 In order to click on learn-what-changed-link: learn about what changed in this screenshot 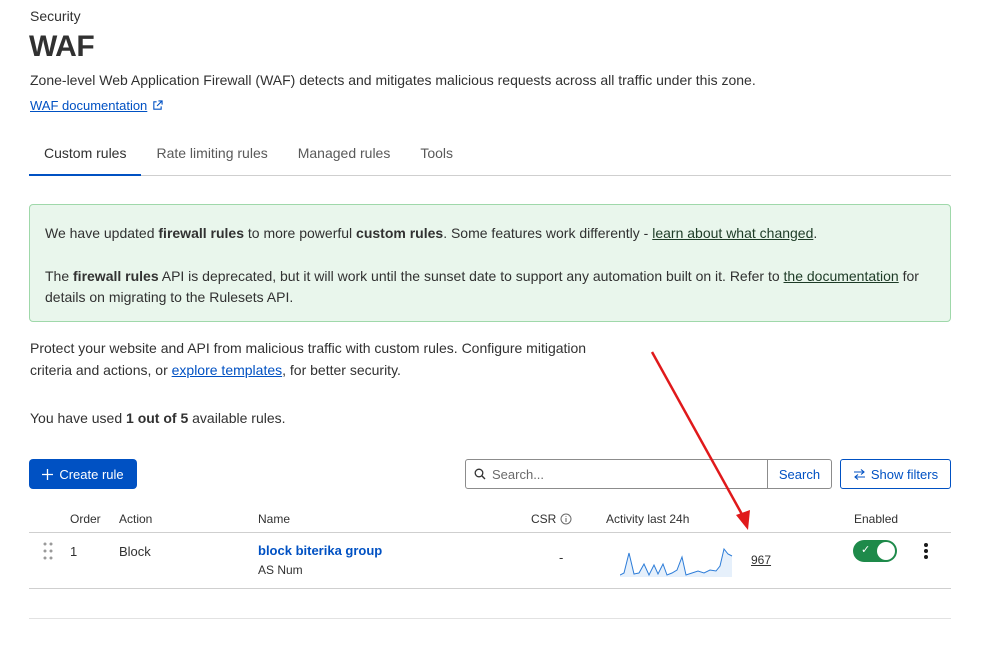, I will do `click(732, 233)`.